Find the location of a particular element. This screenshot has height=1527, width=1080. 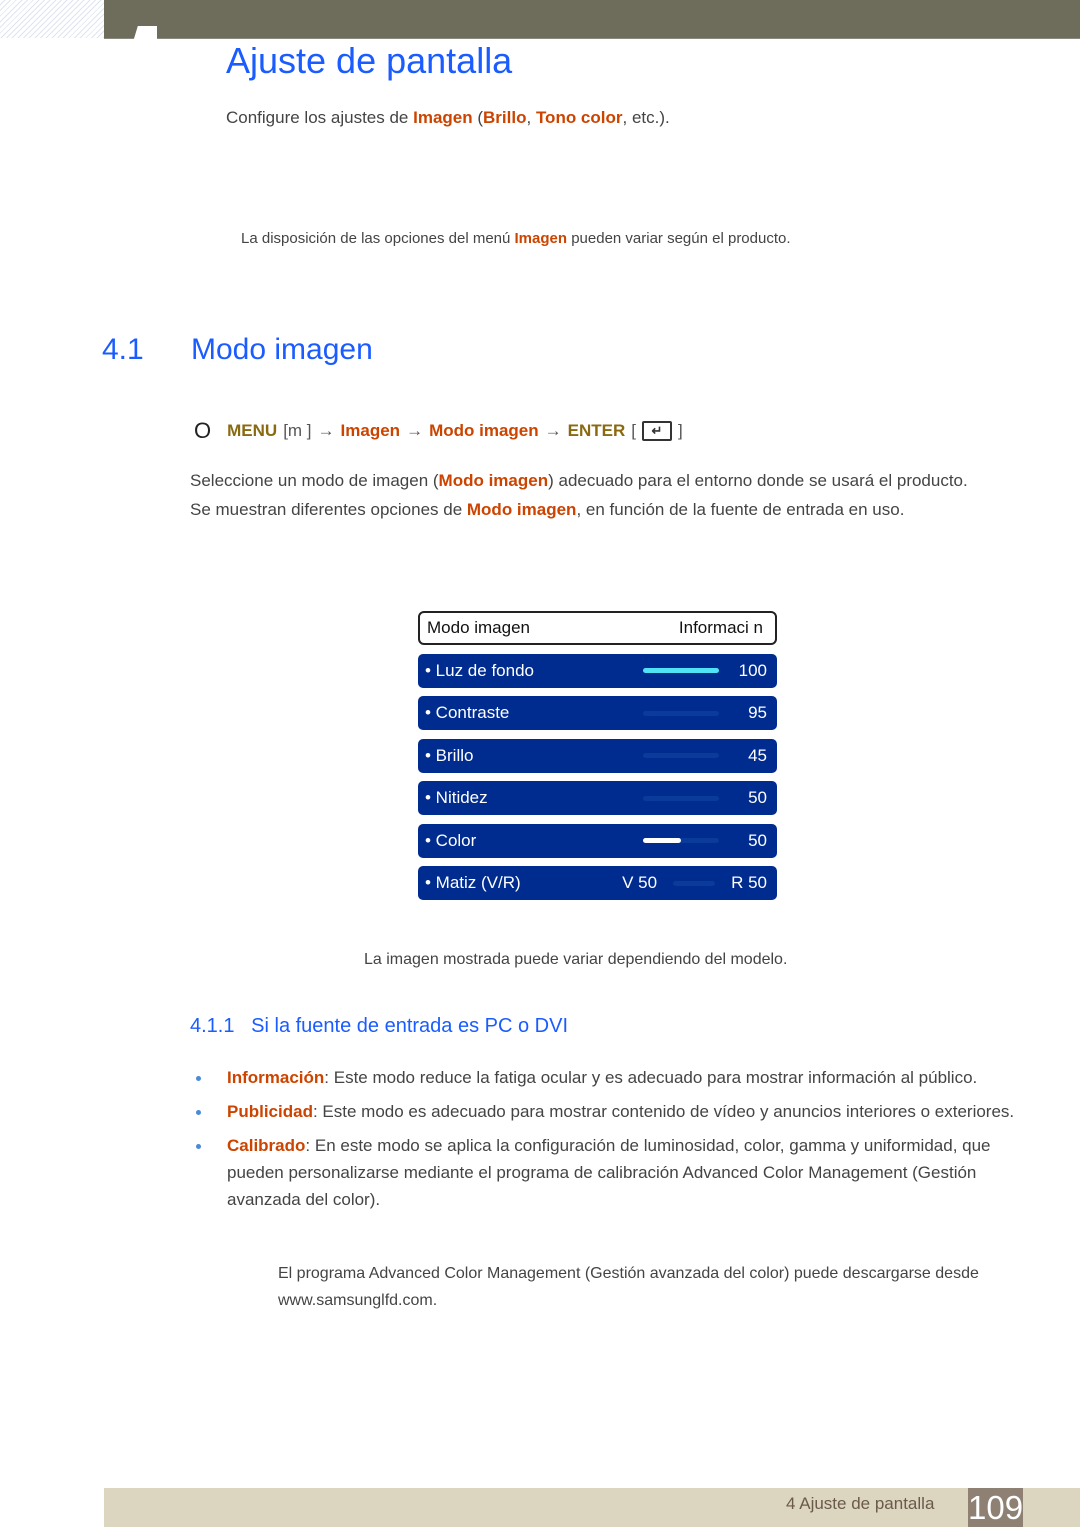

bracket-open: [ is located at coordinates (633, 430).